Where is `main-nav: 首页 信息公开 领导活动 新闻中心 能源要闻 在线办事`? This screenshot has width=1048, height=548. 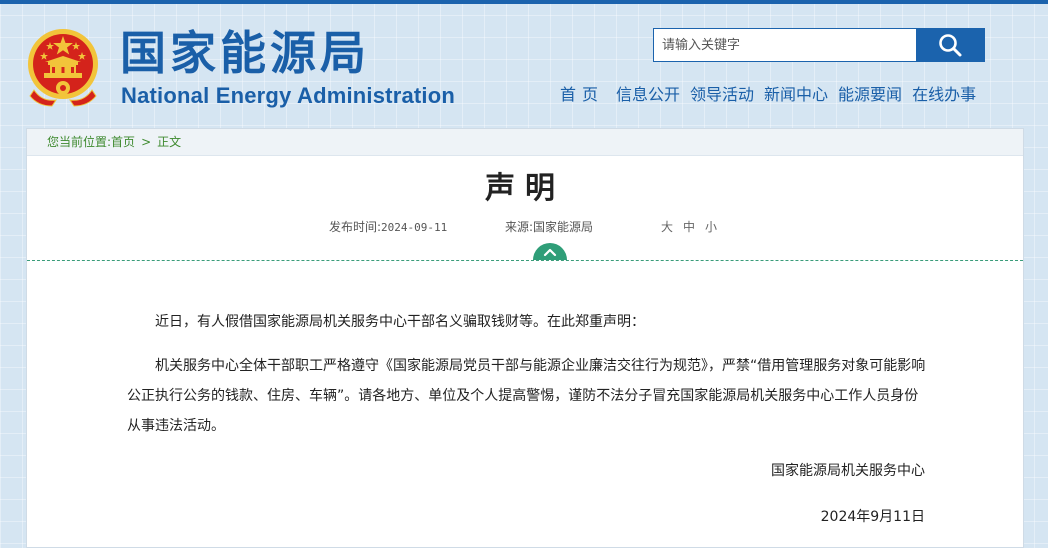 main-nav: 首页 信息公开 领导活动 新闻中心 能源要闻 在线办事 is located at coordinates (766, 95).